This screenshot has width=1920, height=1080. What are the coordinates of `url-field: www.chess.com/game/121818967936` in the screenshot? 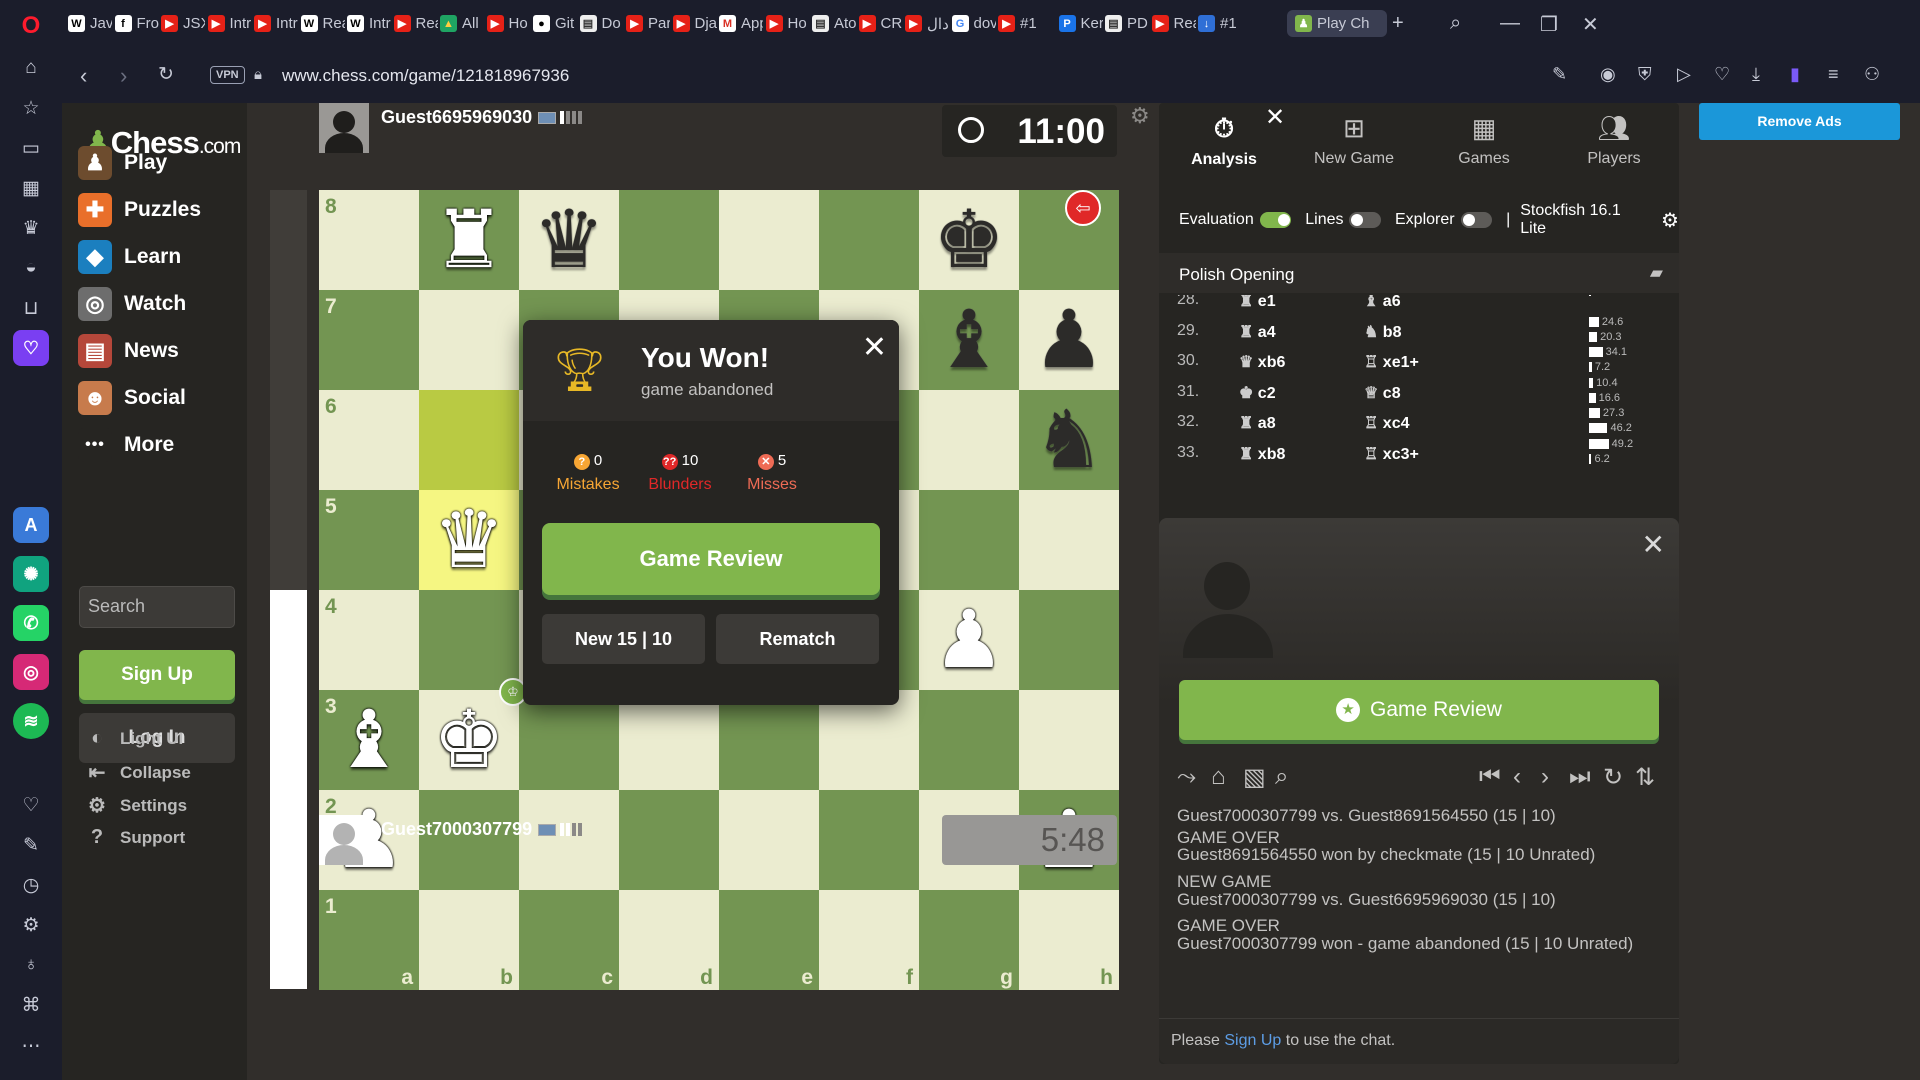 It's located at (425, 76).